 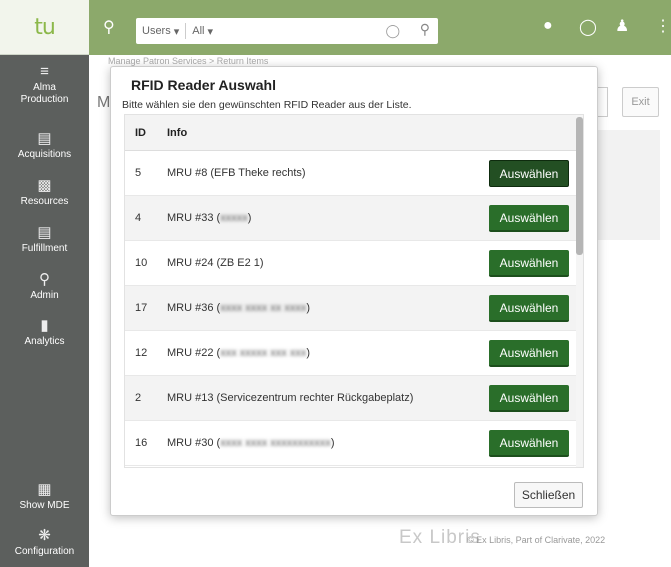 I want to click on sidebar-item-label: Production, so click(x=44, y=99).